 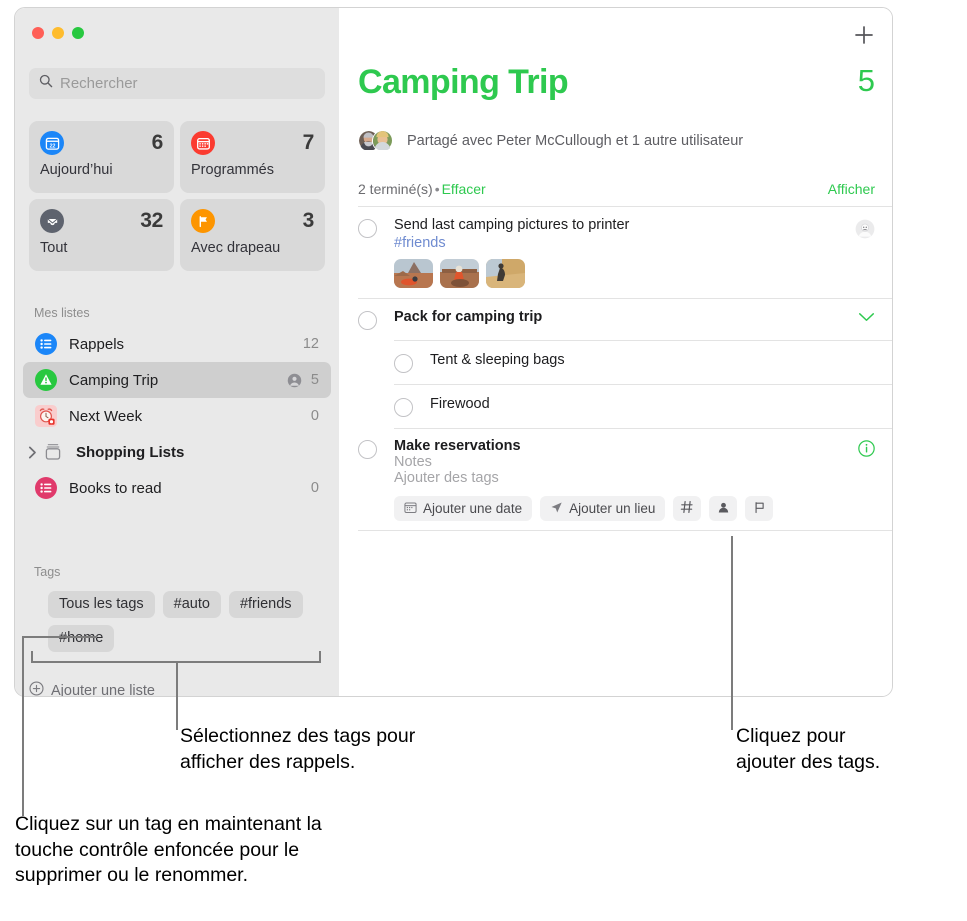 What do you see at coordinates (464, 189) in the screenshot?
I see `clear-completed-button: Effacer` at bounding box center [464, 189].